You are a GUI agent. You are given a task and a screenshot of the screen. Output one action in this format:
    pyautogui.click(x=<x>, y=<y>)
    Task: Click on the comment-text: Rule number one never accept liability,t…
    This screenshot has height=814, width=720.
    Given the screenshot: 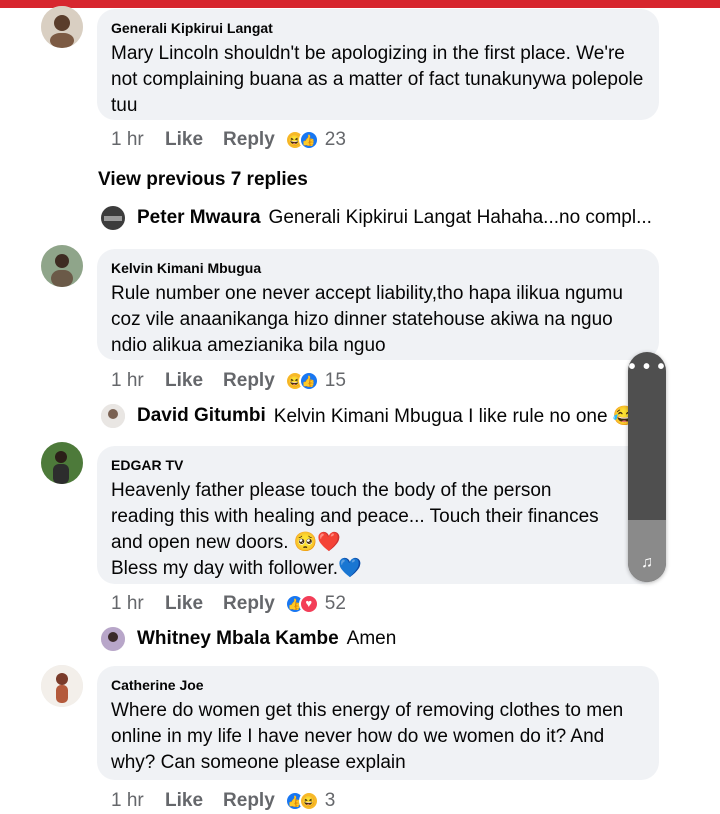 What is the action you would take?
    pyautogui.click(x=370, y=319)
    